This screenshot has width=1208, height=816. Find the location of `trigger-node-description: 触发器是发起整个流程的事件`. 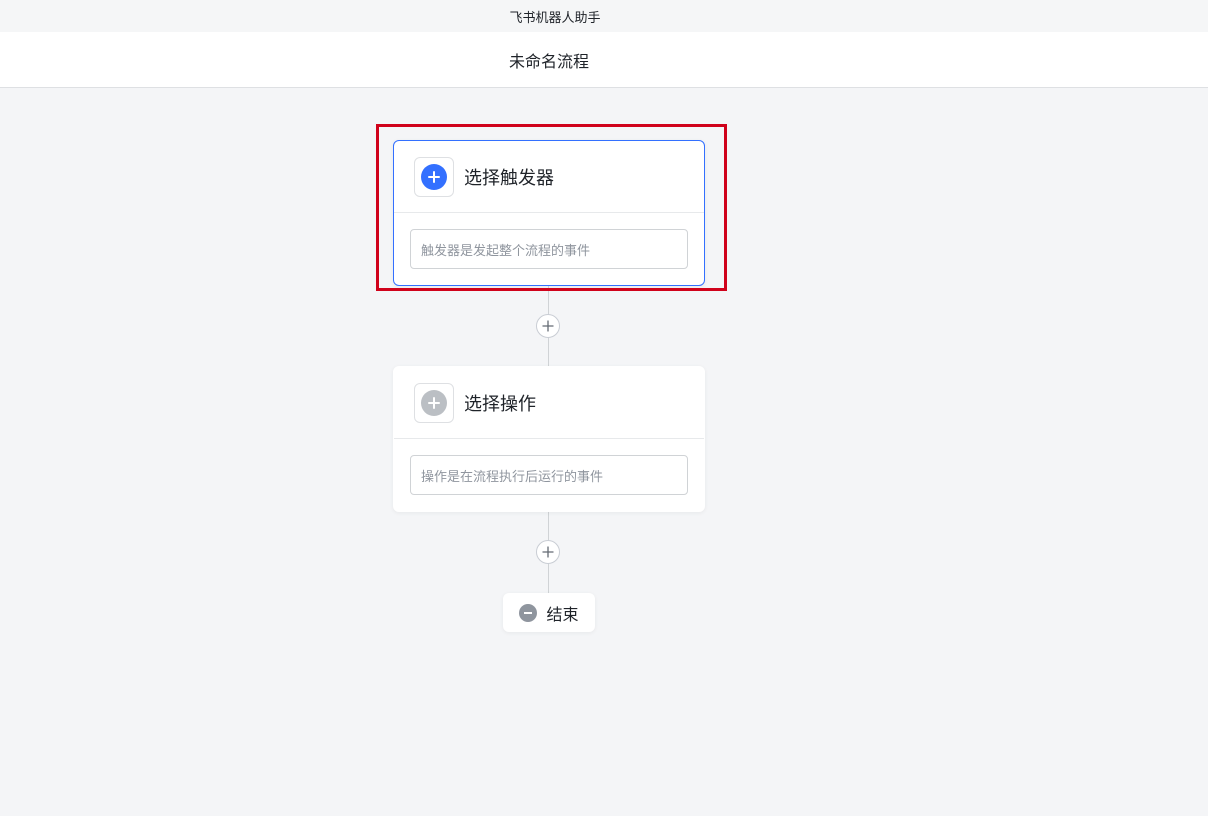

trigger-node-description: 触发器是发起整个流程的事件 is located at coordinates (549, 249).